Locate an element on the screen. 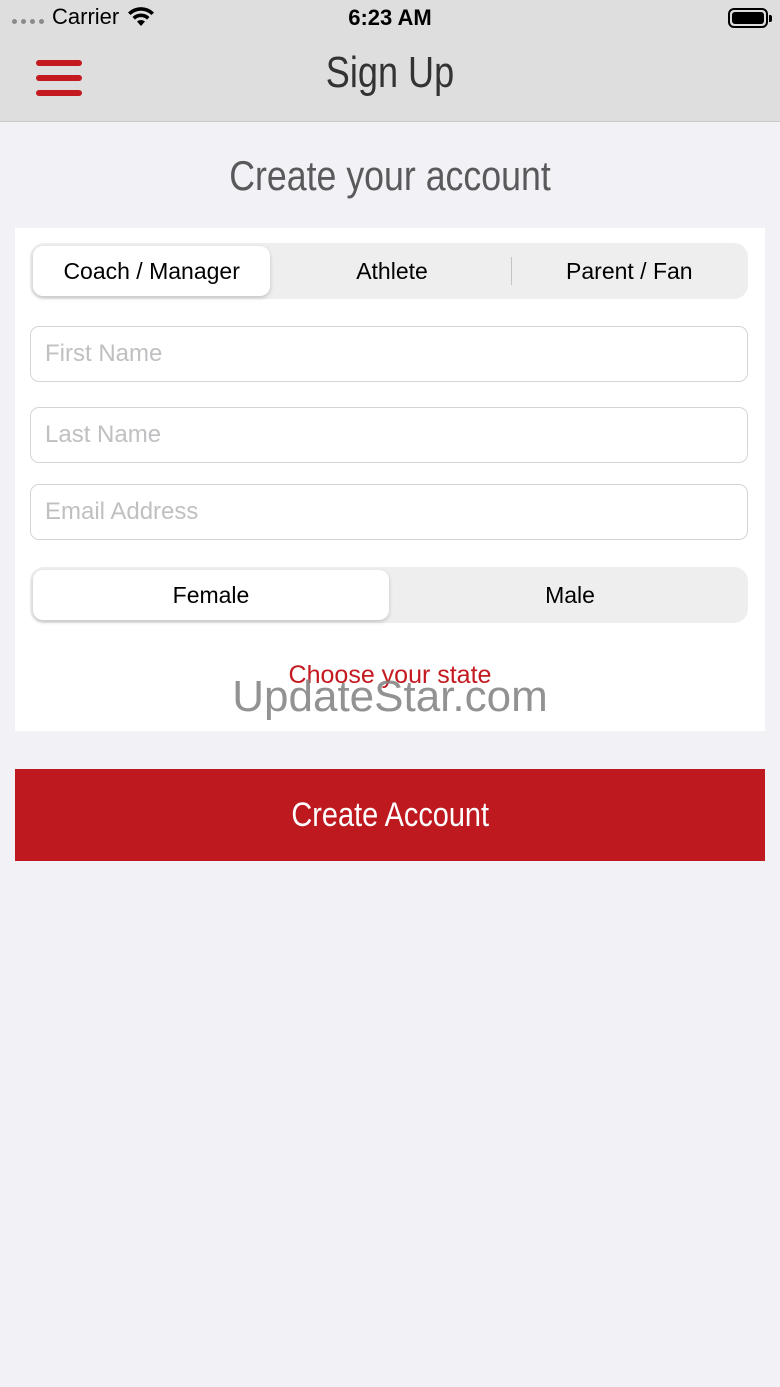 The height and width of the screenshot is (1387, 780). role-segmented-control: Coach / Manager Athlete Parent / Fan is located at coordinates (389, 271).